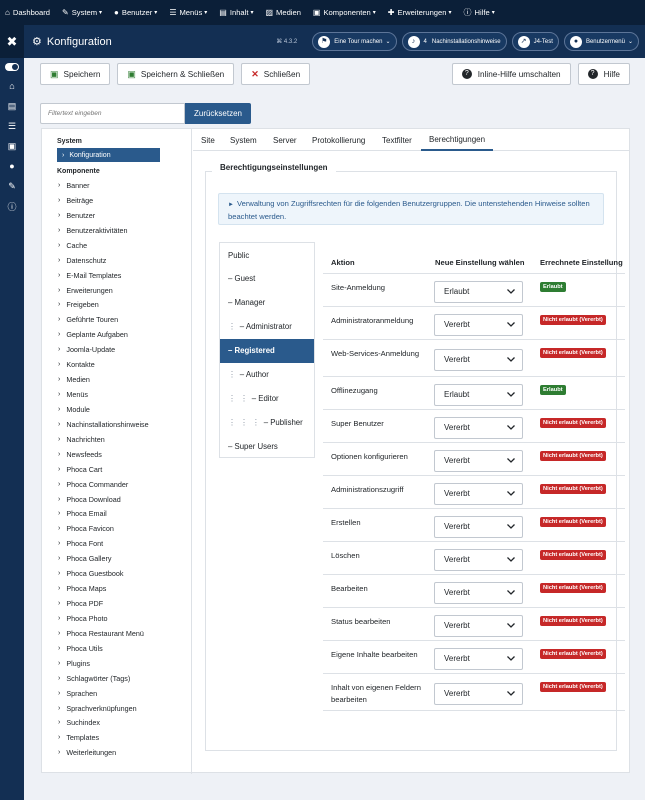 Image resolution: width=645 pixels, height=800 pixels. I want to click on topmenu-item-8: ⓘ Hilfe ▾, so click(478, 12).